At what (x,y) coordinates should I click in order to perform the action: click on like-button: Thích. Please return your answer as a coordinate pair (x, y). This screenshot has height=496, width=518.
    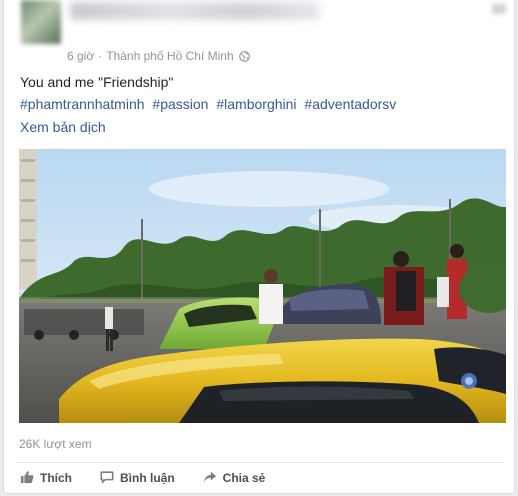
    Looking at the image, I should click on (46, 478).